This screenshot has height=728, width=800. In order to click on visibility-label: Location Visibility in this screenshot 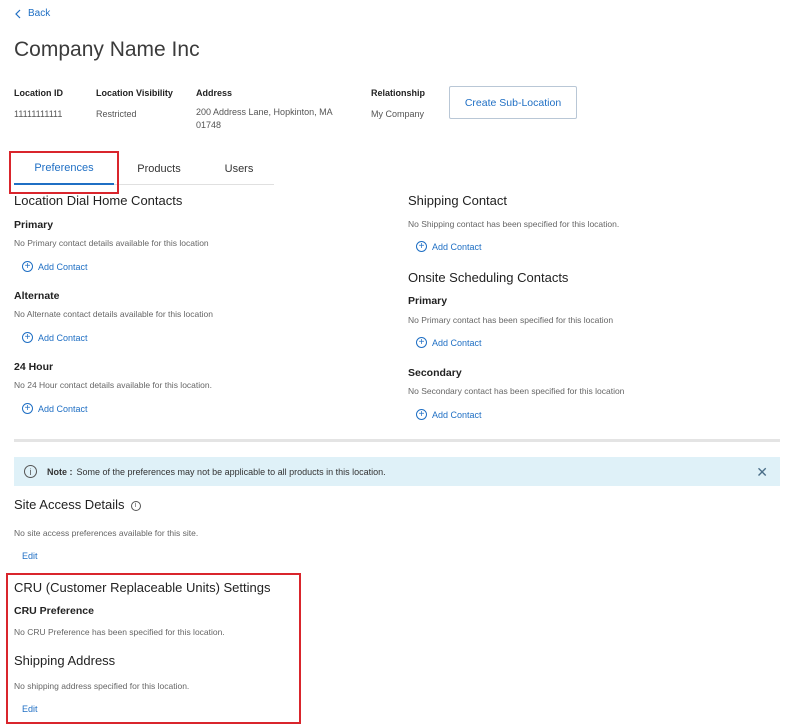, I will do `click(134, 93)`.